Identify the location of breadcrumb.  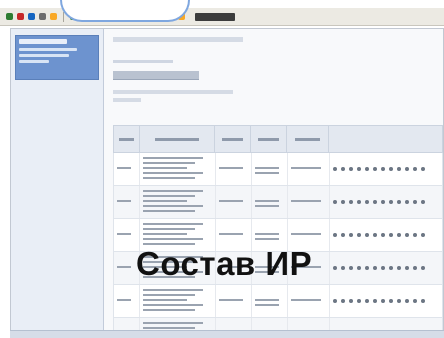
(178, 39).